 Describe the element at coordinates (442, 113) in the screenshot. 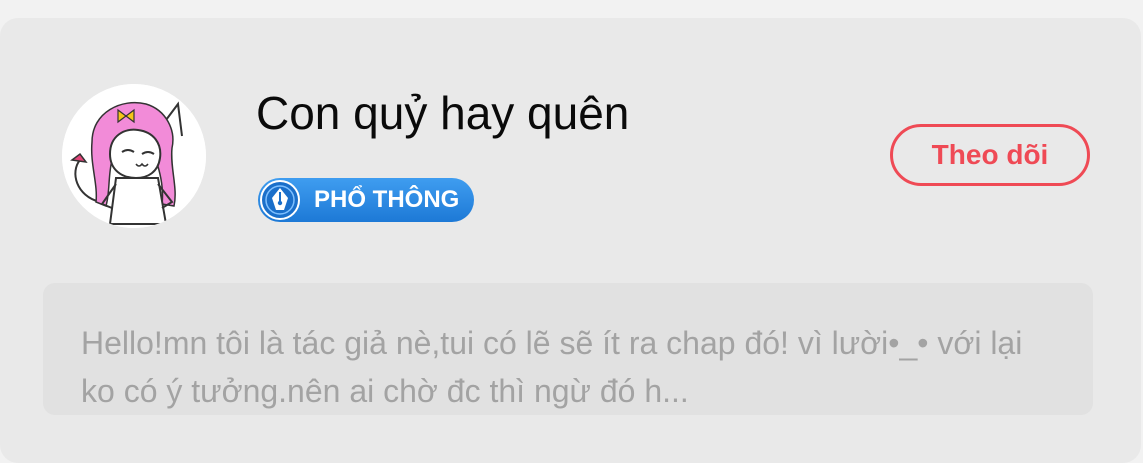

I see `author-name: Con quỷ hay quên` at that location.